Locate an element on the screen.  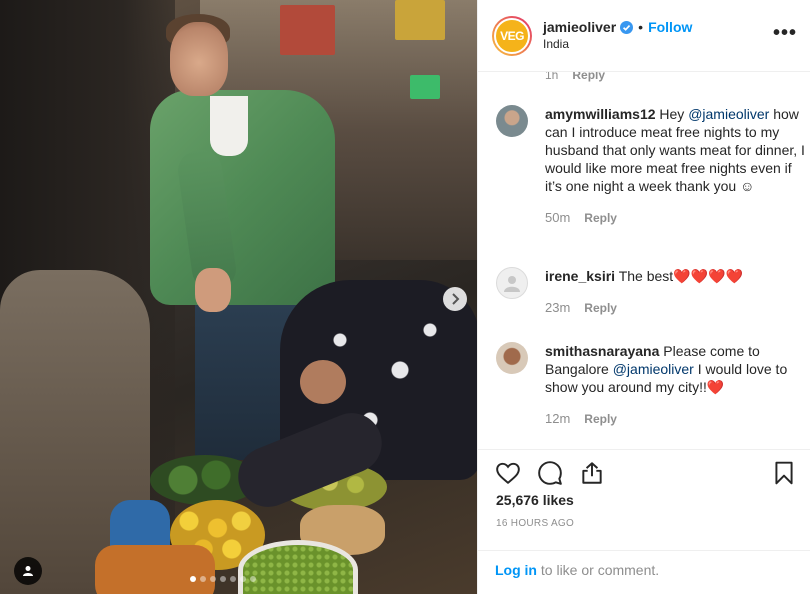
comment-username: smithasnarayana is located at coordinates (602, 351).